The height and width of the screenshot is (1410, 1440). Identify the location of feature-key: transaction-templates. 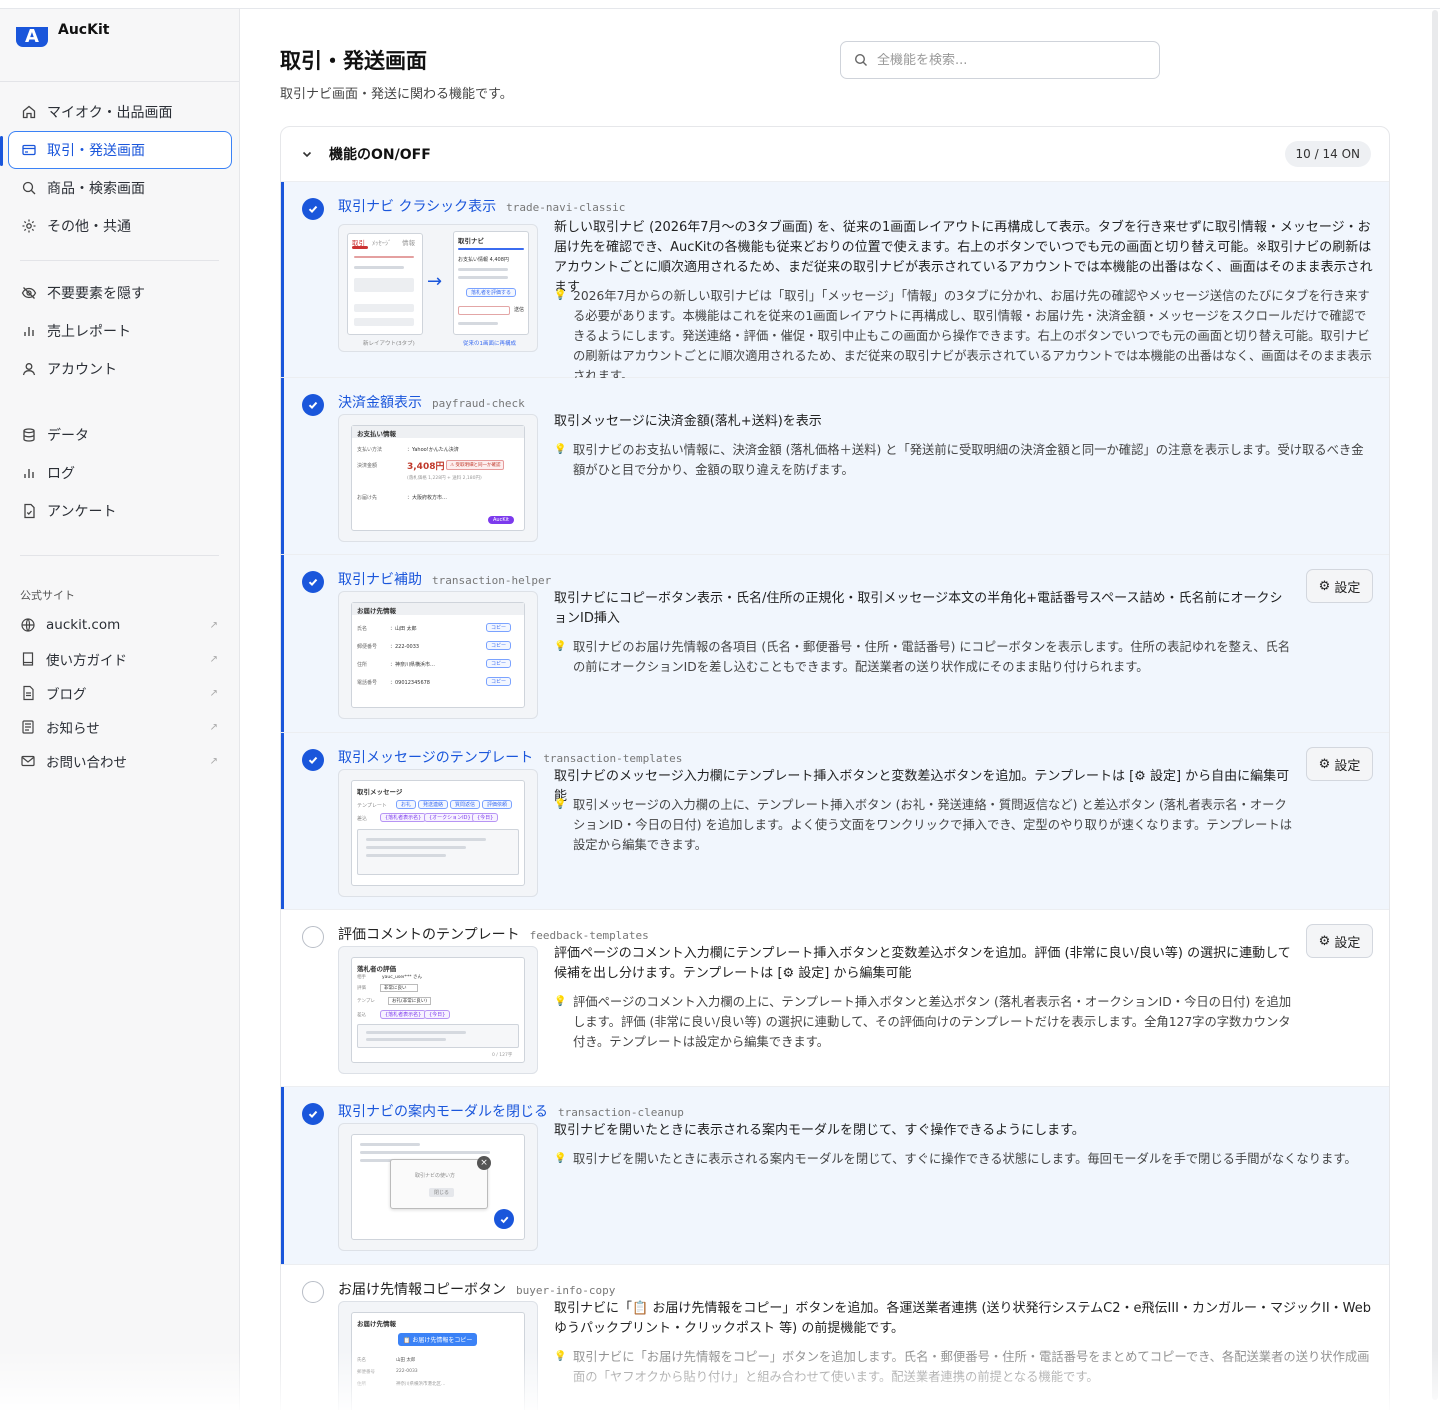
(613, 758).